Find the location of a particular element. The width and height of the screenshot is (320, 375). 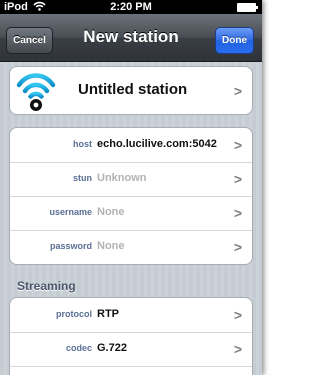

codec-row: codec G.722 > is located at coordinates (131, 349).